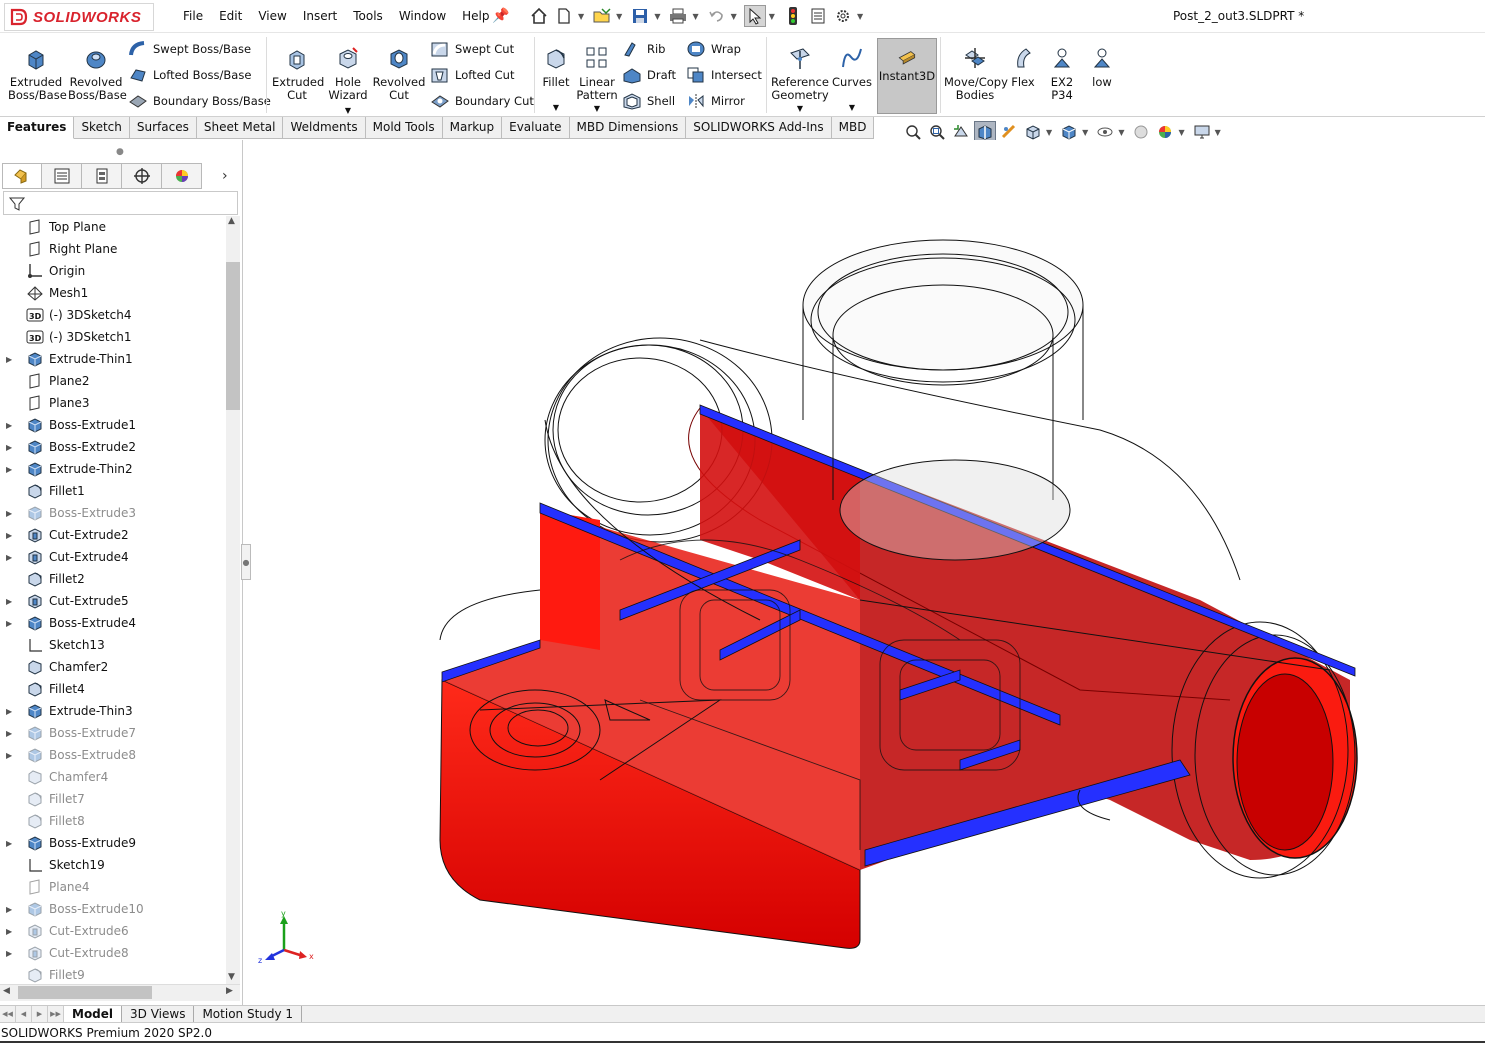 This screenshot has width=1485, height=1043. What do you see at coordinates (113, 733) in the screenshot?
I see `tree-item-boss-extrude7: ▶ Boss-Extrude7` at bounding box center [113, 733].